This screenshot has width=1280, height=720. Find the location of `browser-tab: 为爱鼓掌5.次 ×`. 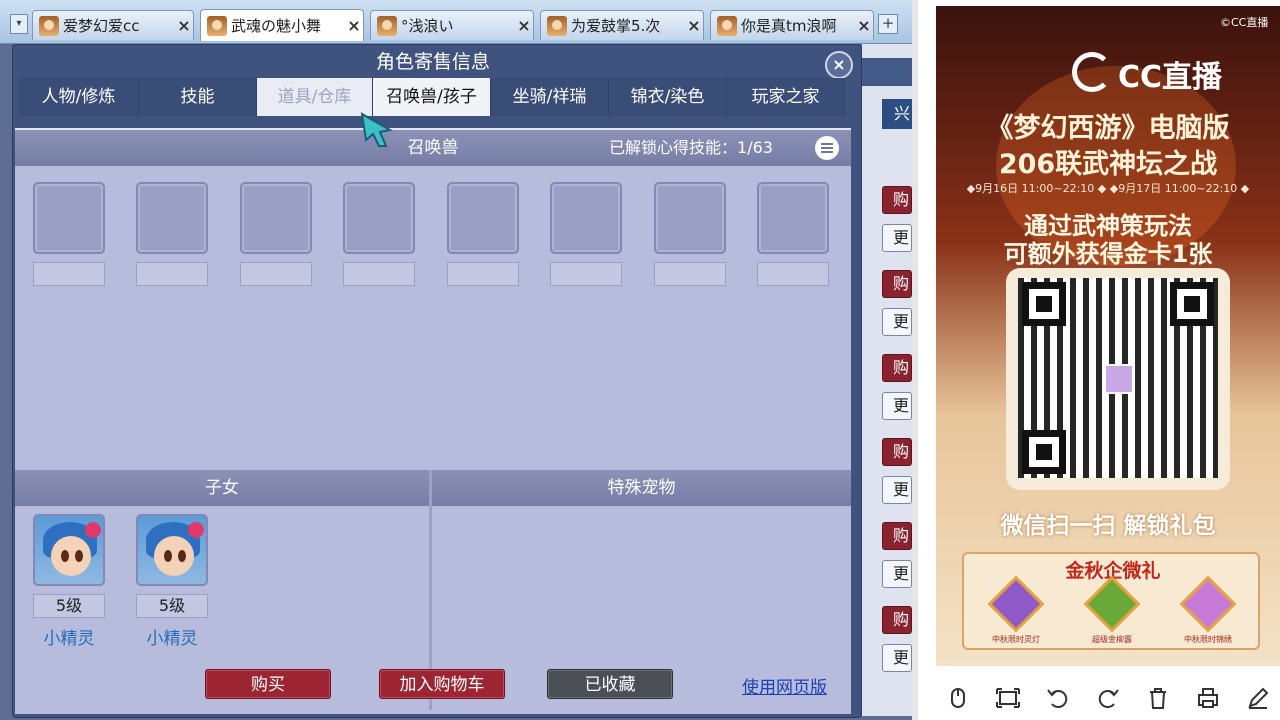

browser-tab: 为爱鼓掌5.次 × is located at coordinates (622, 25).